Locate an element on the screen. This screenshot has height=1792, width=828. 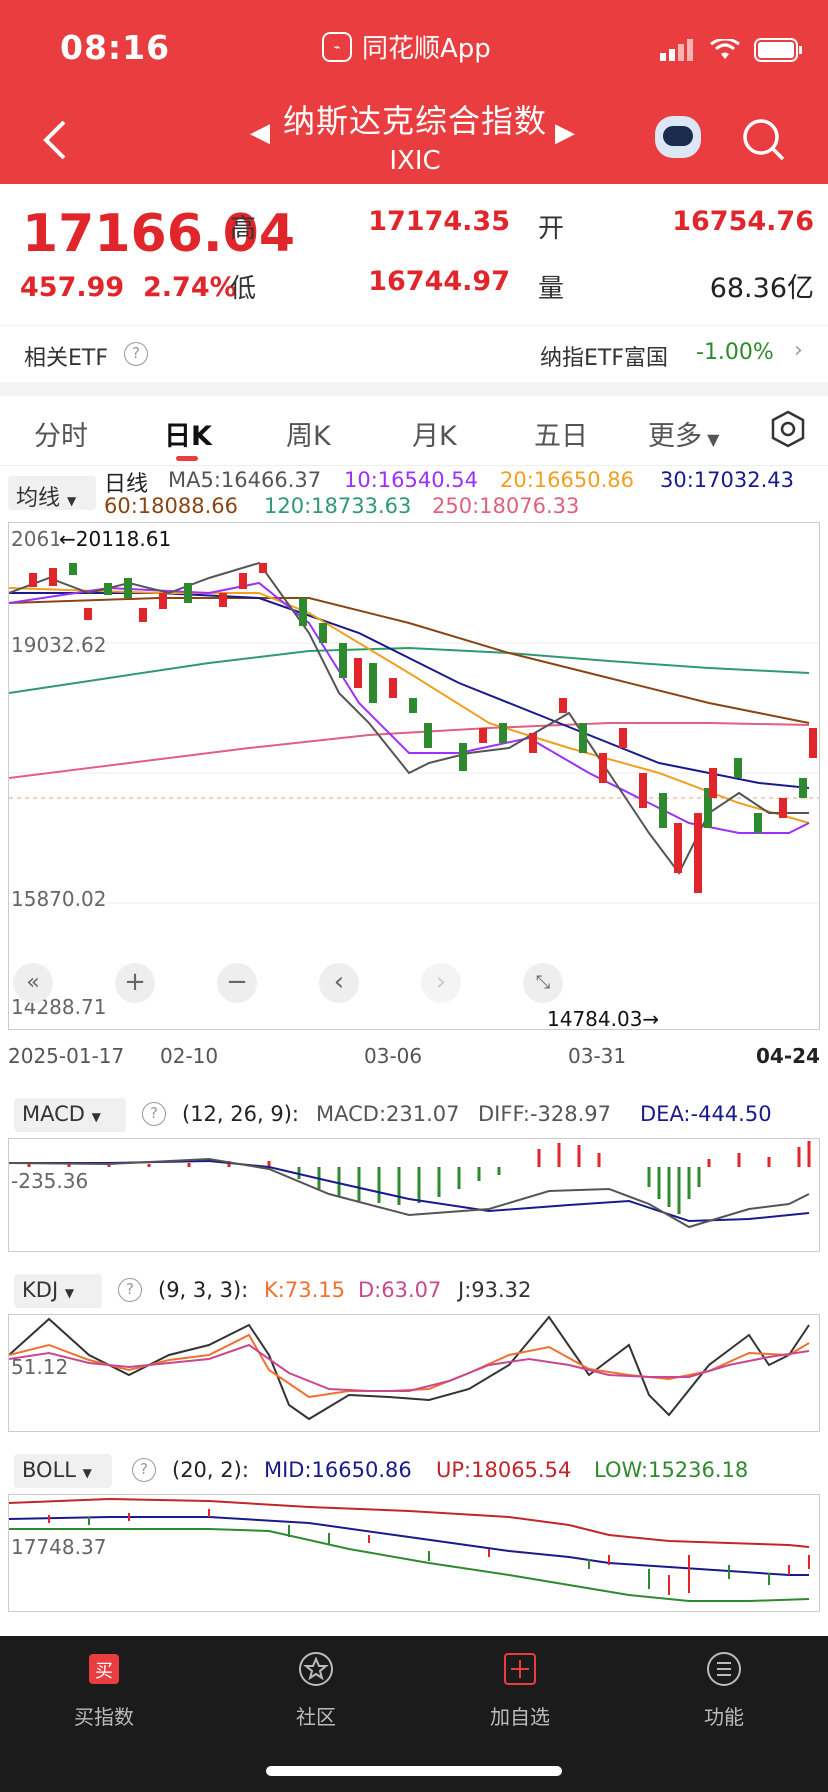
mid-value: MID:16650.86 is located at coordinates (338, 1470).